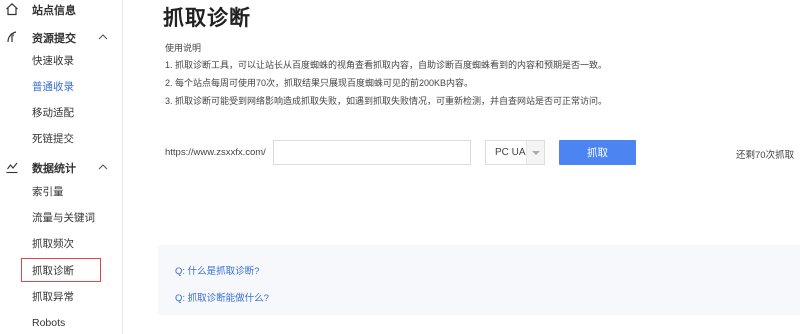 The height and width of the screenshot is (334, 800). I want to click on sidebar-item-traffic-keywords: 流量与关键词, so click(63, 218).